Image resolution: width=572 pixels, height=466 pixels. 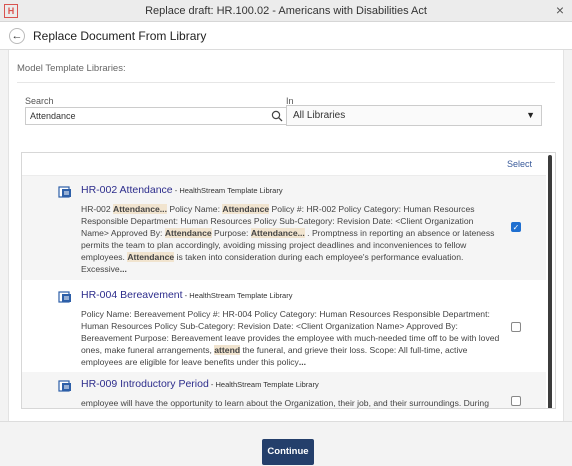 What do you see at coordinates (519, 164) in the screenshot?
I see `select-column-header: Select` at bounding box center [519, 164].